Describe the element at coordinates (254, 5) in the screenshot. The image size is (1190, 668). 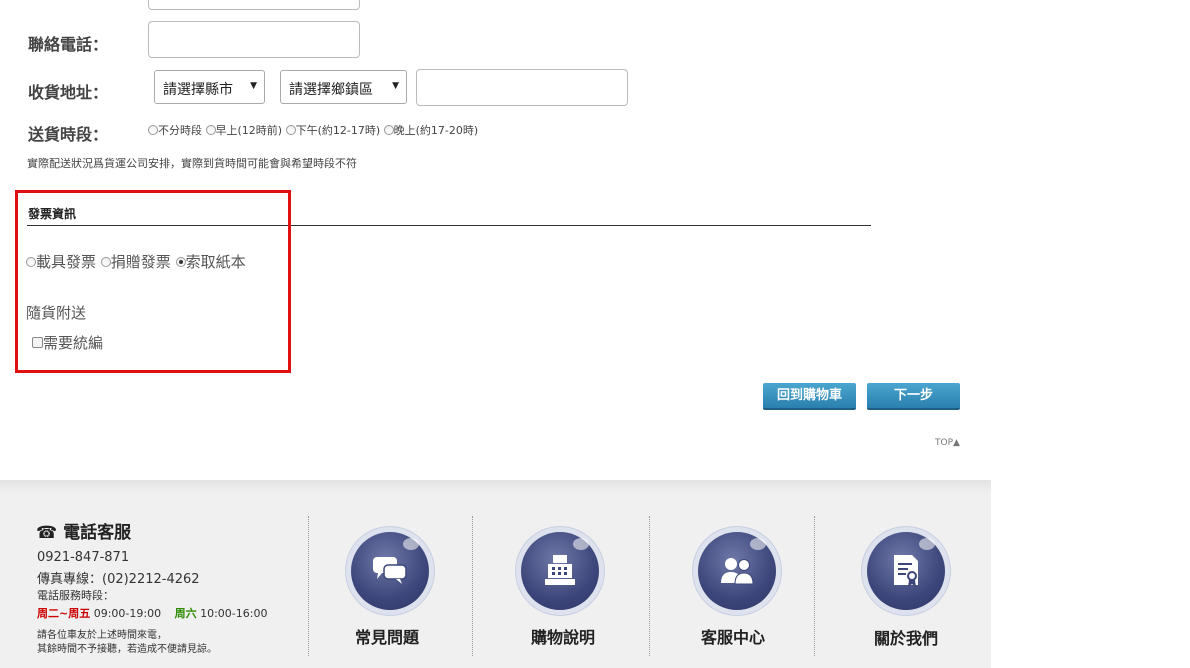
I see `name-input` at that location.